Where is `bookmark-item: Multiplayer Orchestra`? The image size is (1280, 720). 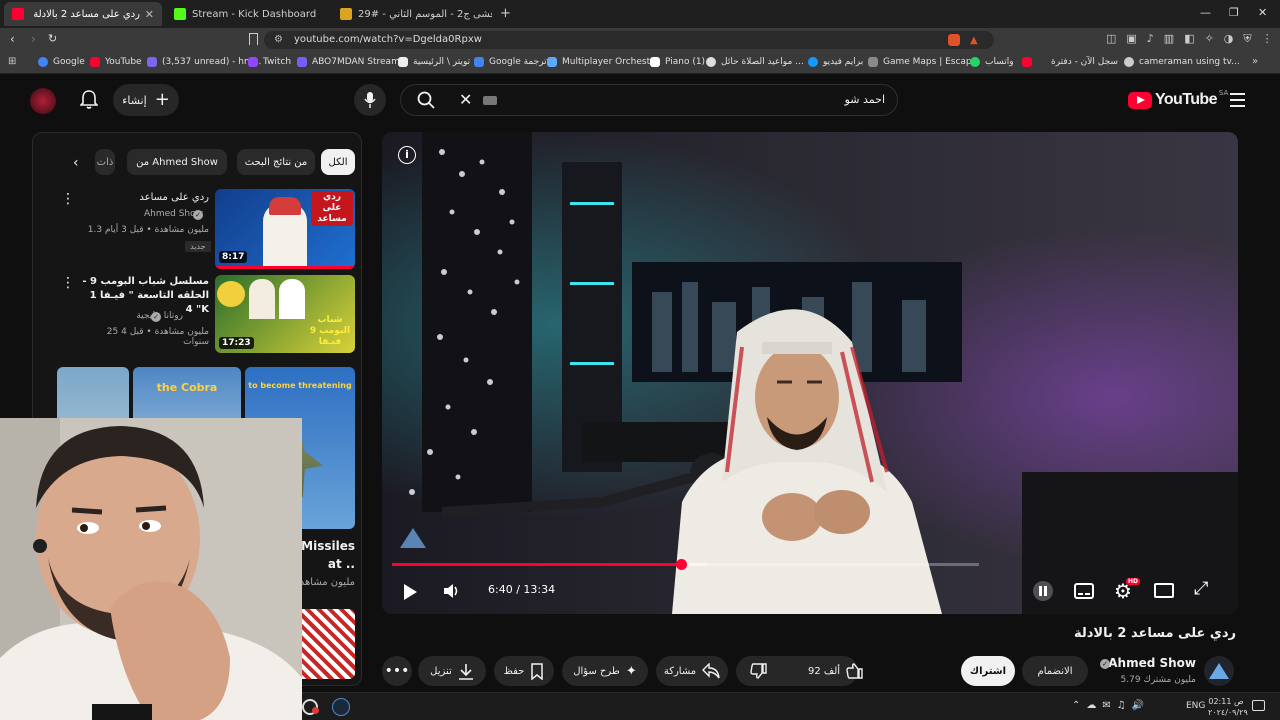 bookmark-item: Multiplayer Orchestra is located at coordinates (603, 62).